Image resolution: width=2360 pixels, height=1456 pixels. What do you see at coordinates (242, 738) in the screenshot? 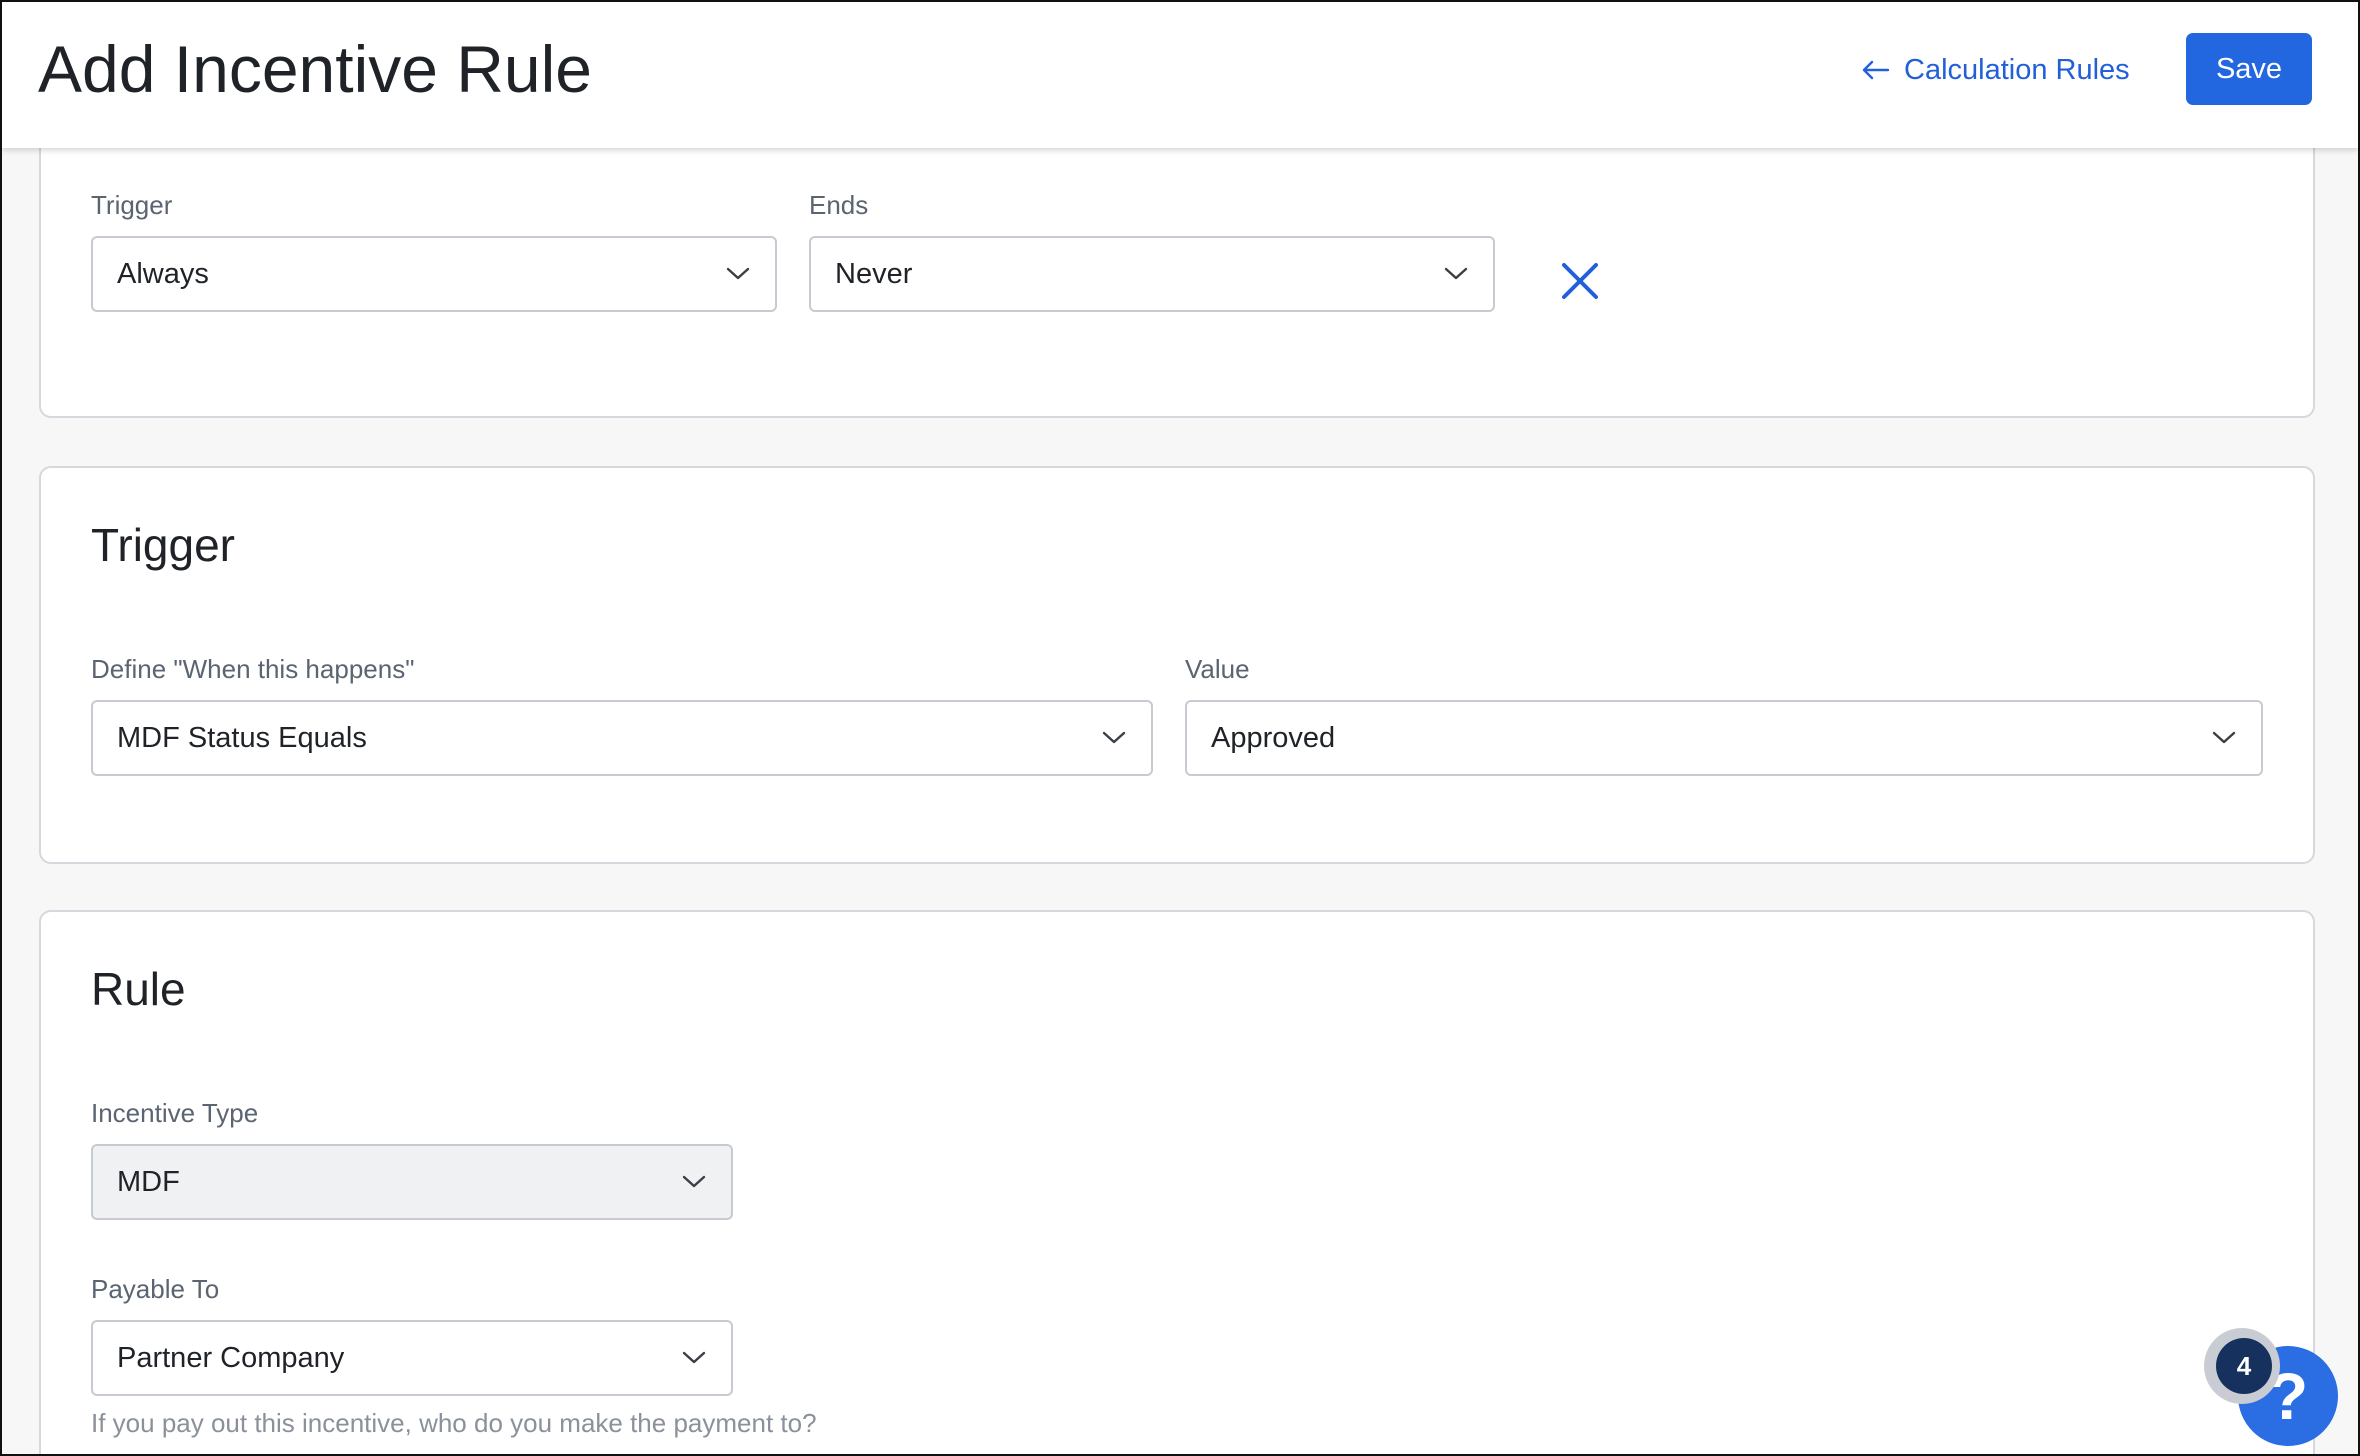
I see `define-when-select-value: MDF Status Equals` at bounding box center [242, 738].